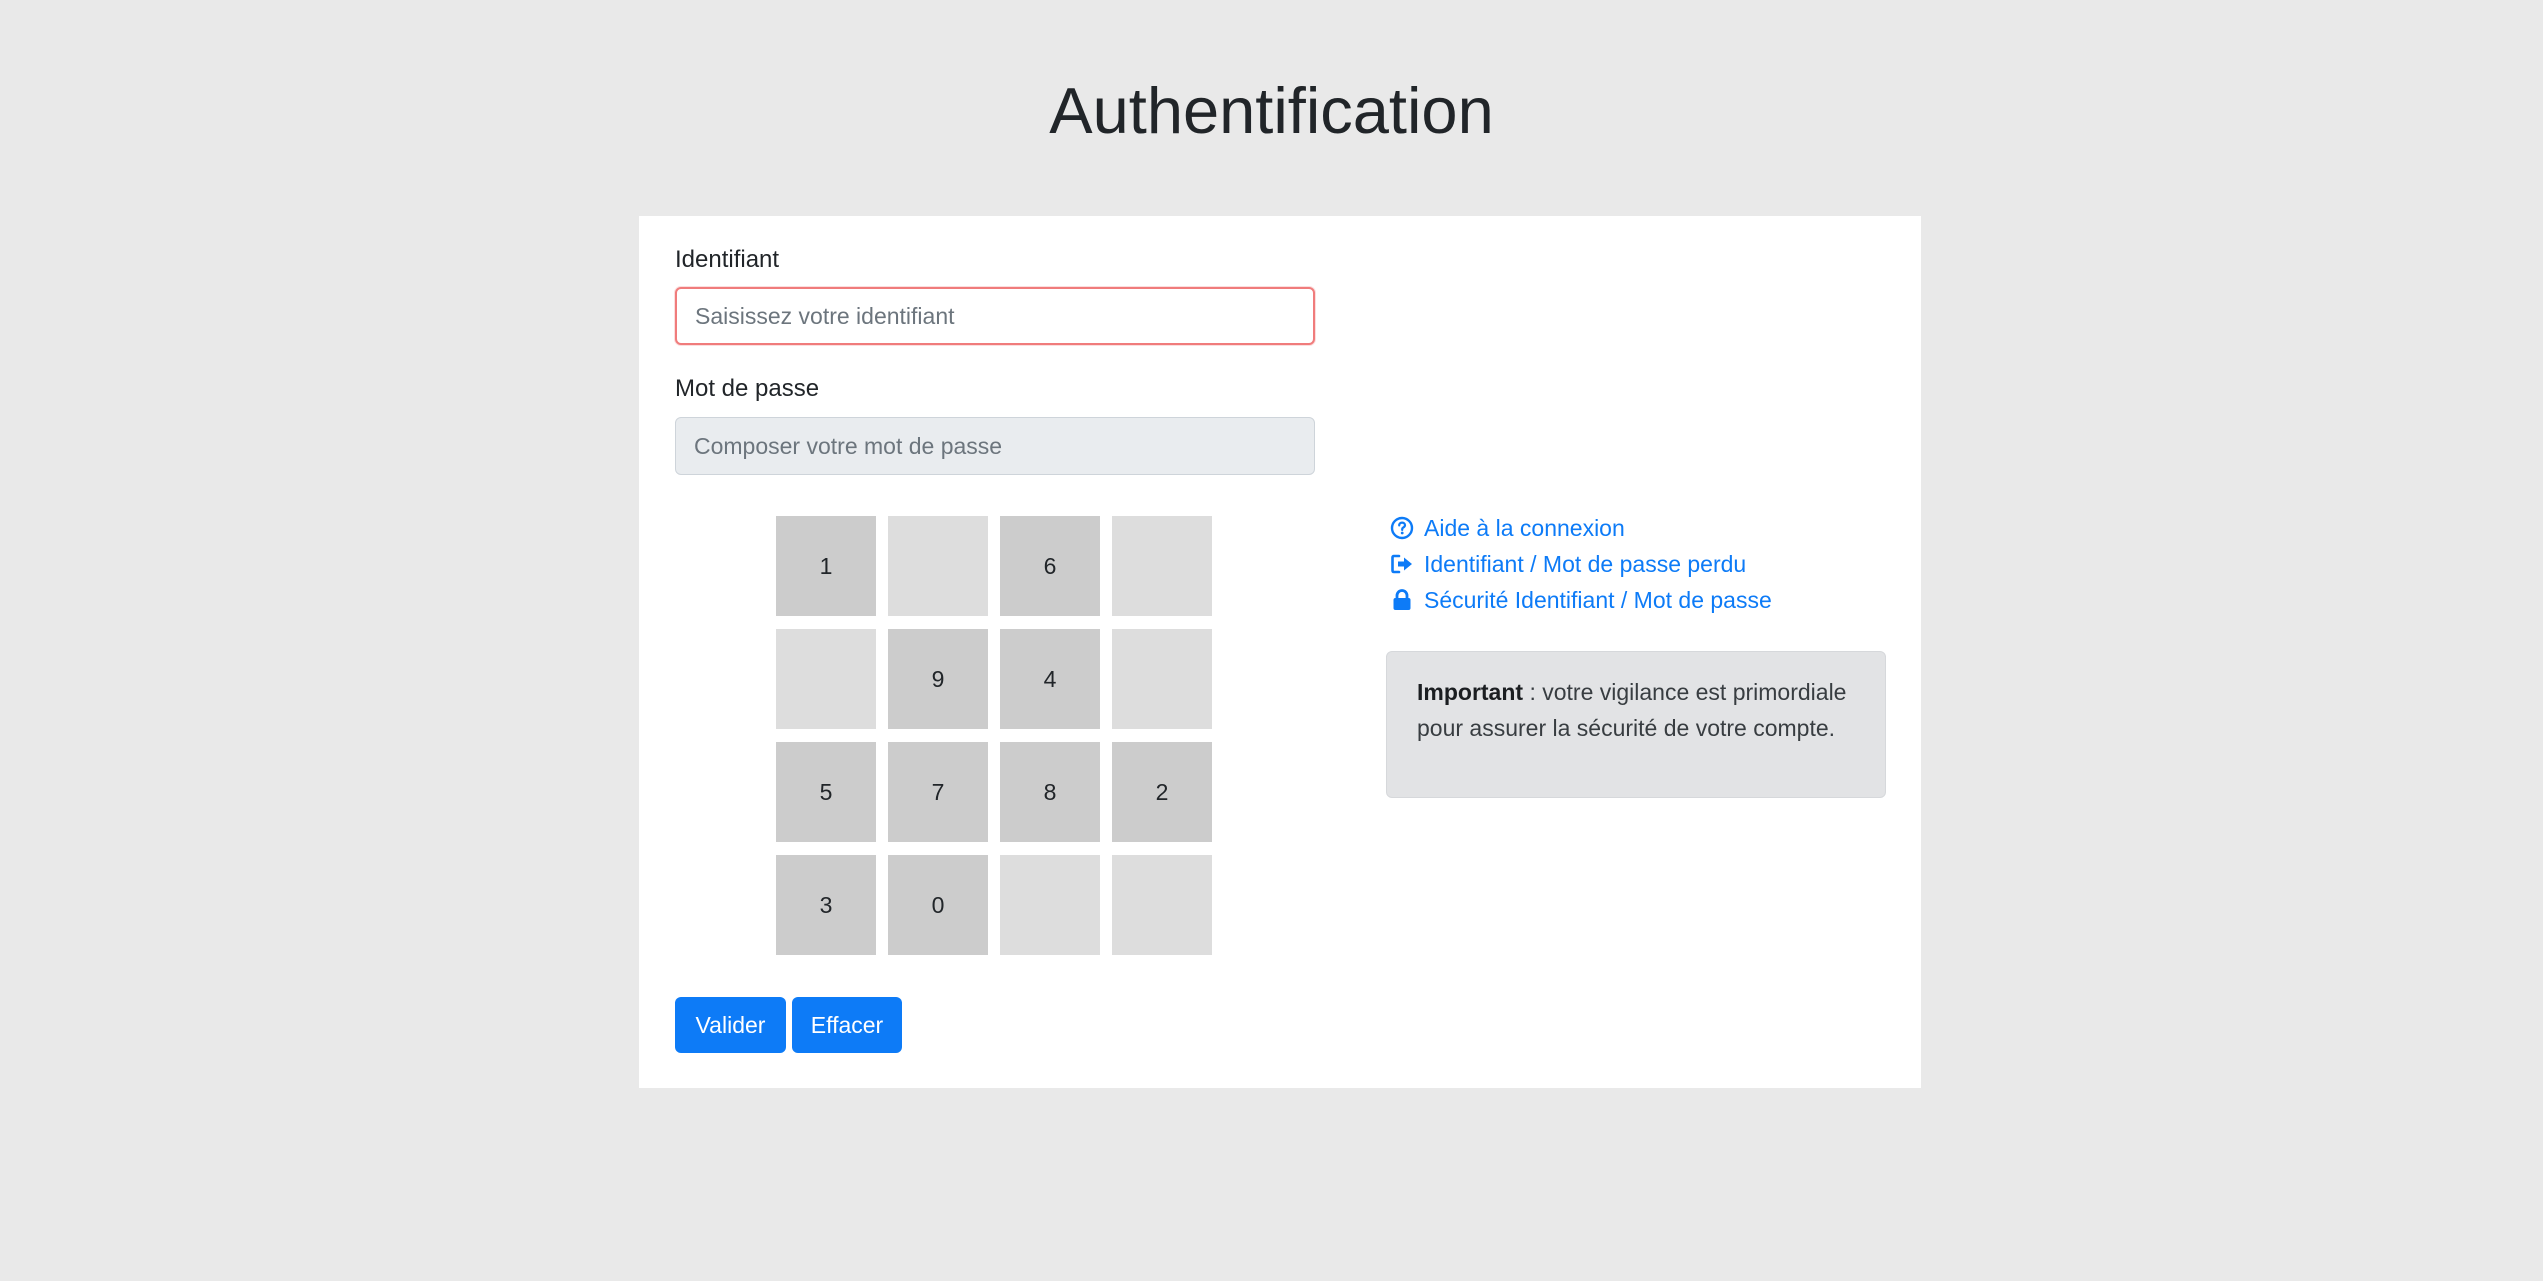 This screenshot has height=1281, width=2543. What do you see at coordinates (1470, 692) in the screenshot?
I see `notice-strong: Important` at bounding box center [1470, 692].